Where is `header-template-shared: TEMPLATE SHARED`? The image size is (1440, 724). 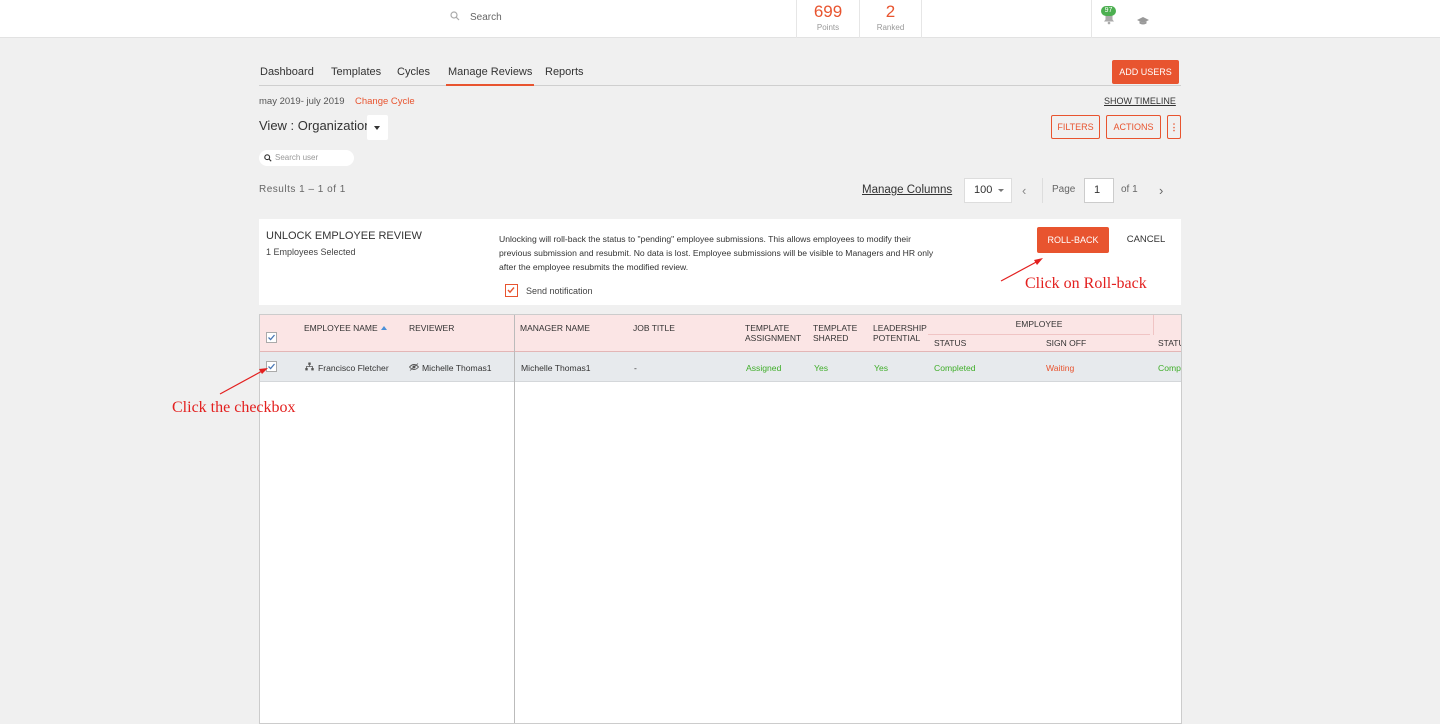
header-template-shared: TEMPLATE SHARED is located at coordinates (835, 333).